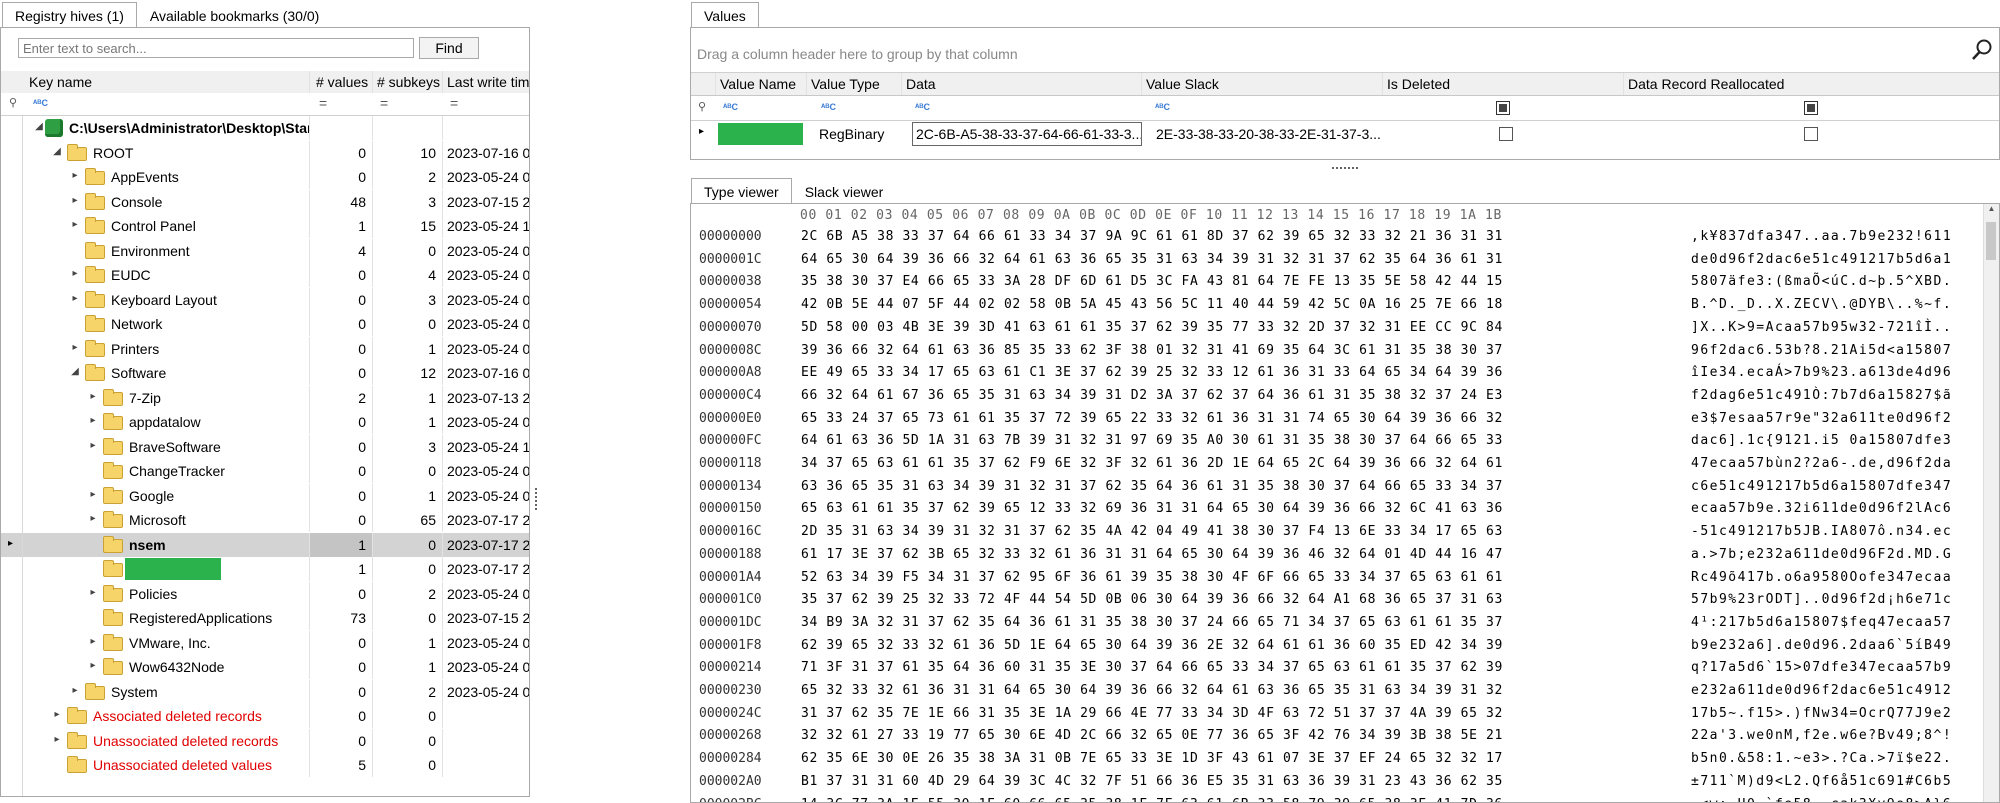 The height and width of the screenshot is (803, 2000). I want to click on hex-ascii: ecaa57b9e.32i611de0d96f2lAc6, so click(1821, 512).